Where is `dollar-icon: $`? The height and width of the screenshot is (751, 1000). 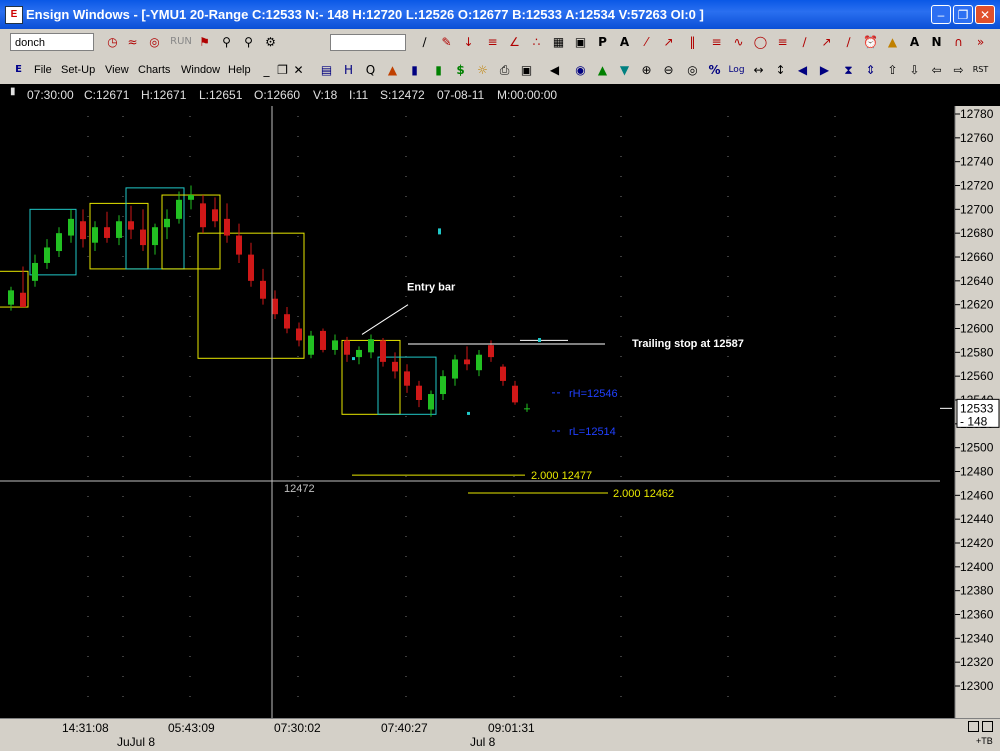 dollar-icon: $ is located at coordinates (460, 70).